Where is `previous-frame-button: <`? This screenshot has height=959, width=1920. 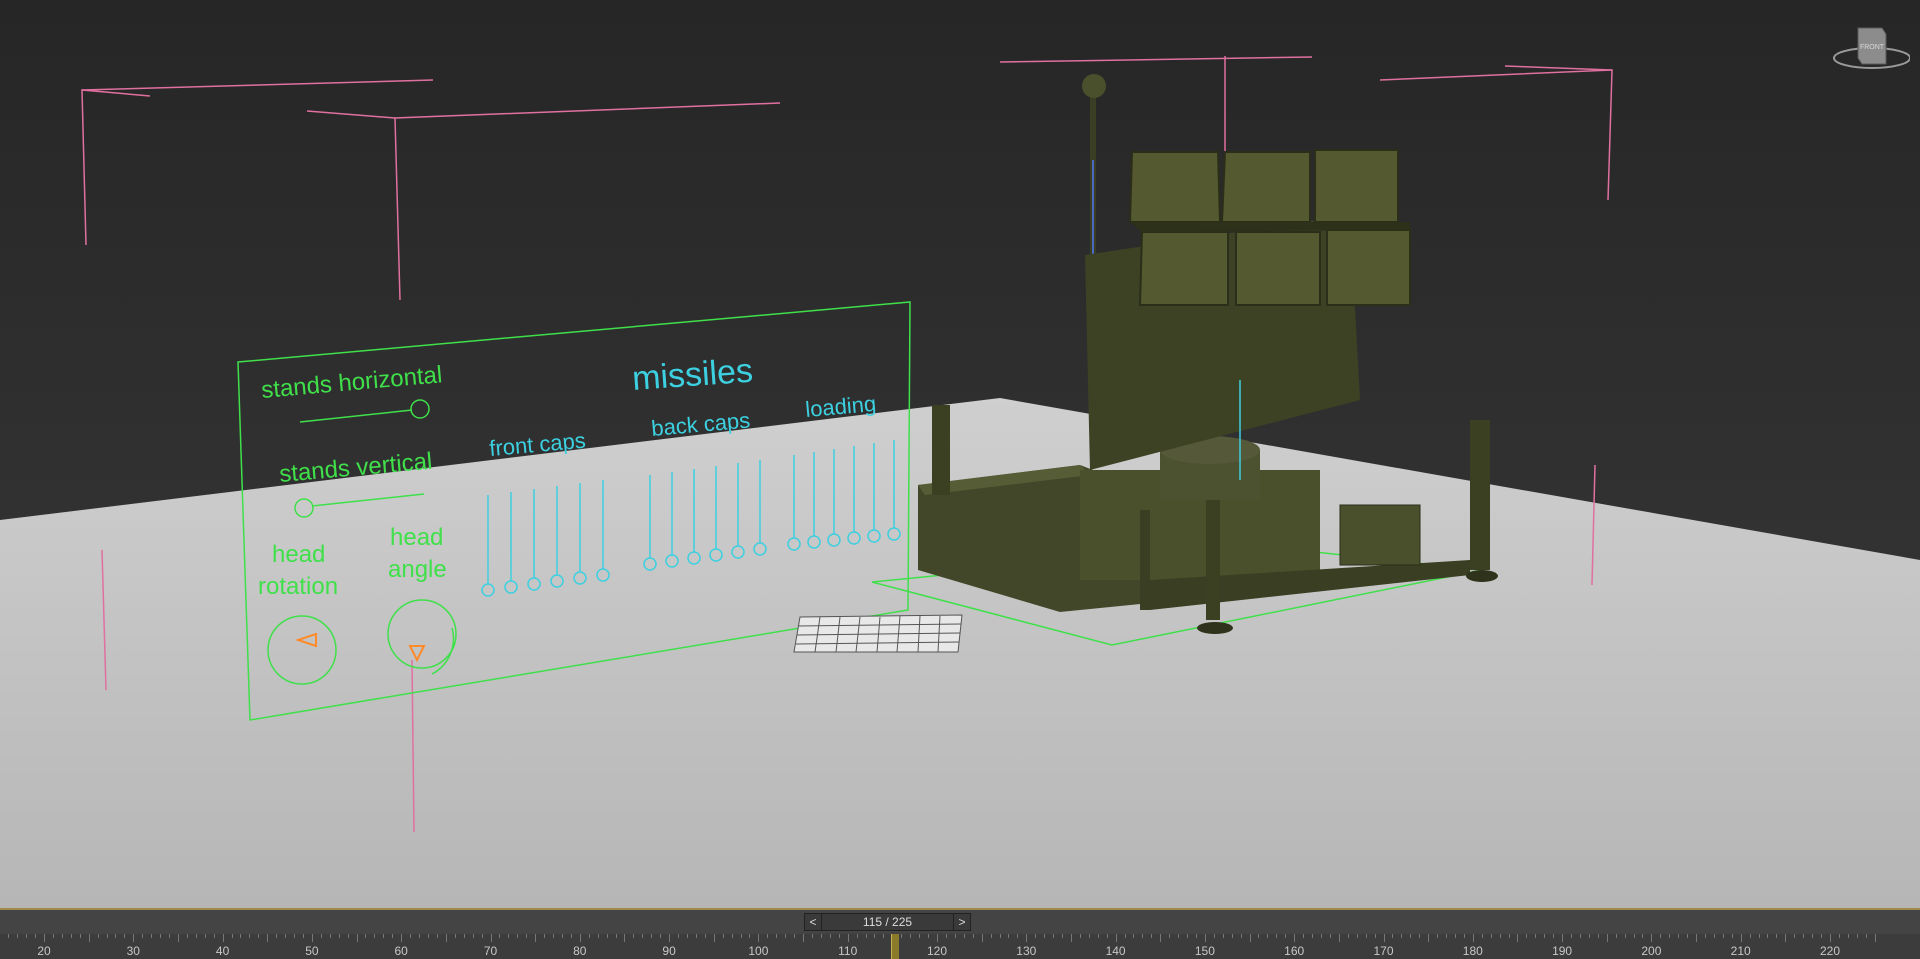
previous-frame-button: < is located at coordinates (813, 922).